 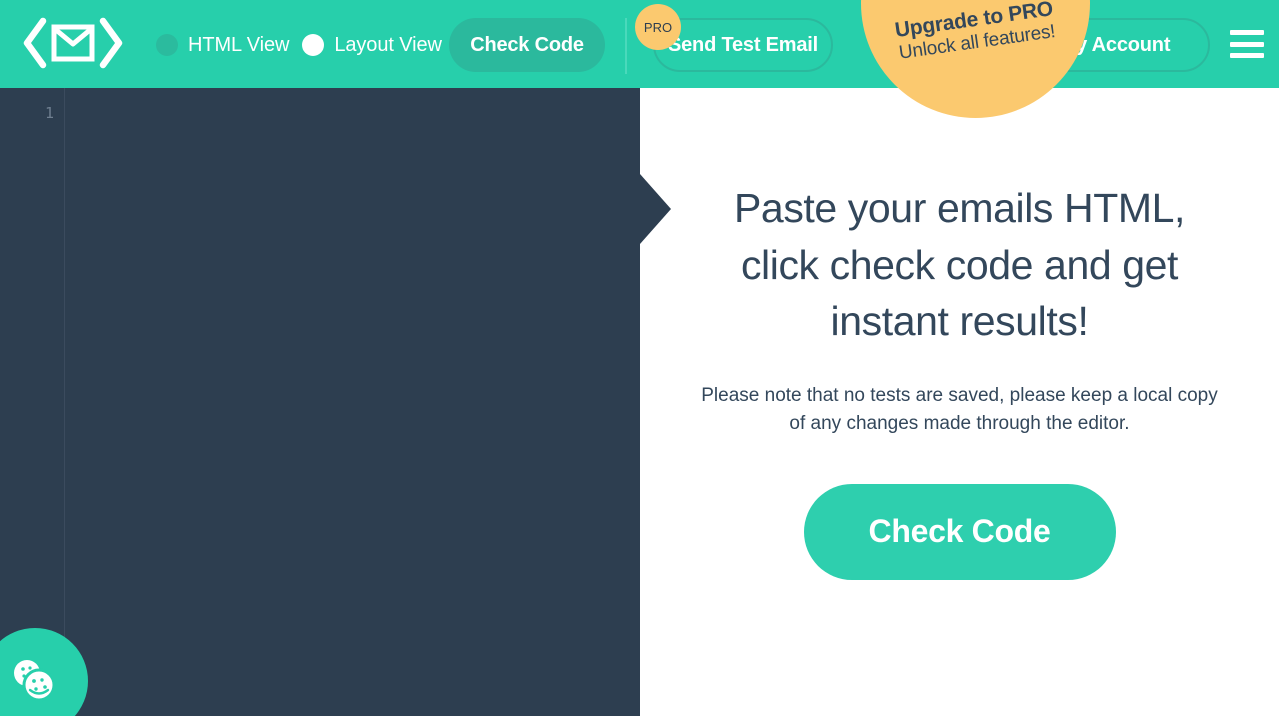 I want to click on envelope-logo-icon, so click(x=73, y=43).